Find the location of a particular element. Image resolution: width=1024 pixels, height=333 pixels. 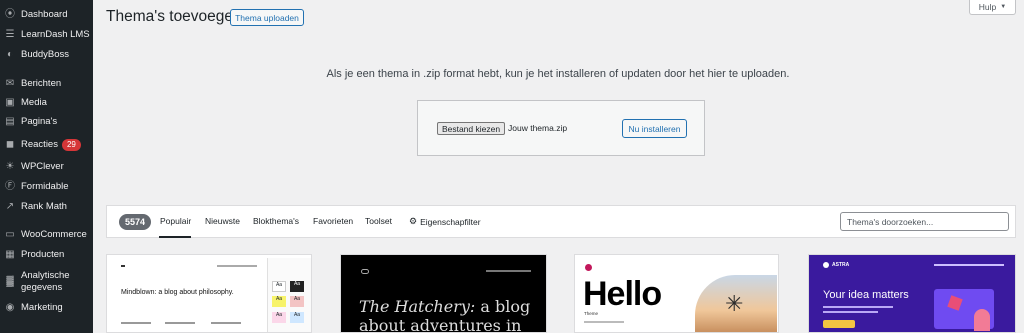

sidebar-item-analytische-gegevens: ▓ Analytische gegevens is located at coordinates (46, 282).